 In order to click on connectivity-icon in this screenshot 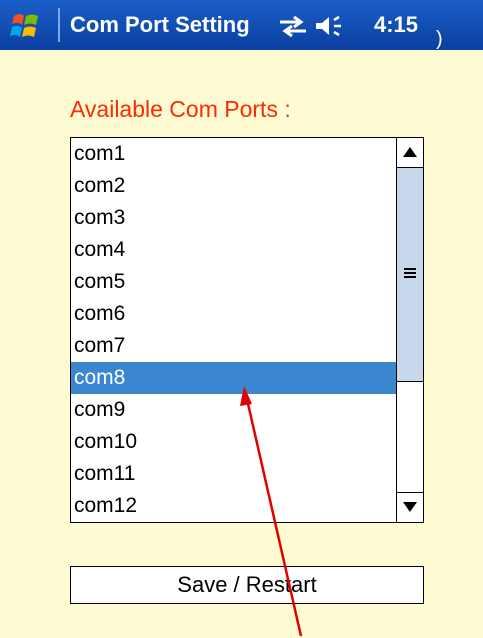, I will do `click(293, 26)`.